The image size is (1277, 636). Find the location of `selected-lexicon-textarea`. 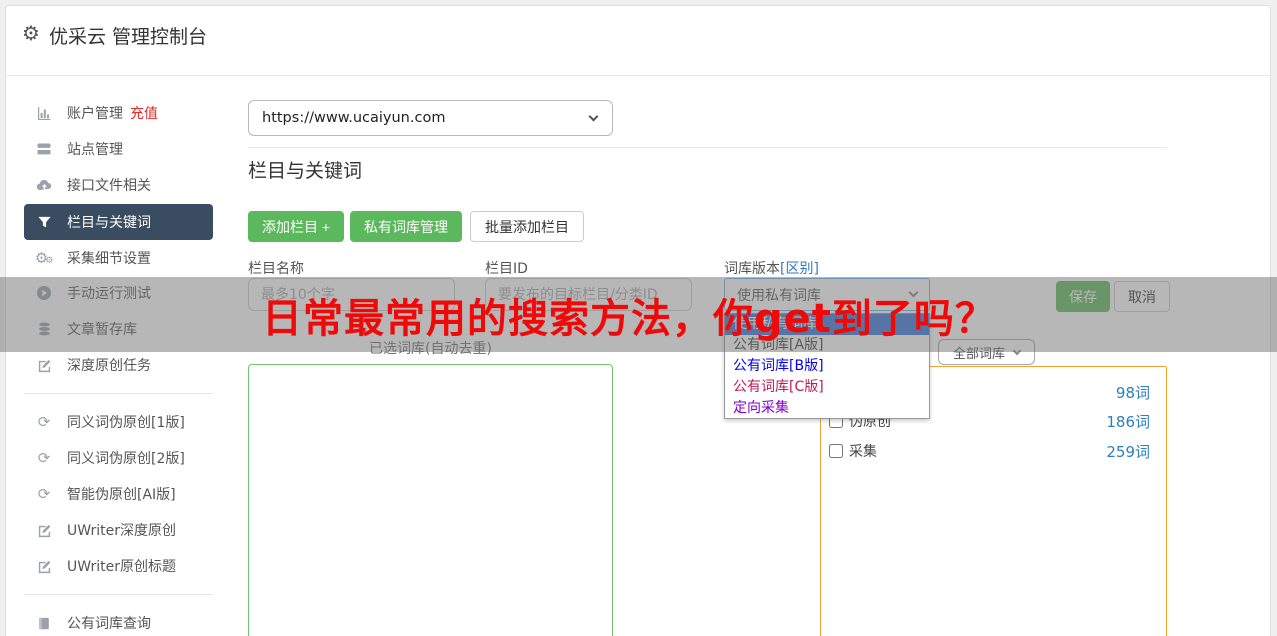

selected-lexicon-textarea is located at coordinates (430, 500).